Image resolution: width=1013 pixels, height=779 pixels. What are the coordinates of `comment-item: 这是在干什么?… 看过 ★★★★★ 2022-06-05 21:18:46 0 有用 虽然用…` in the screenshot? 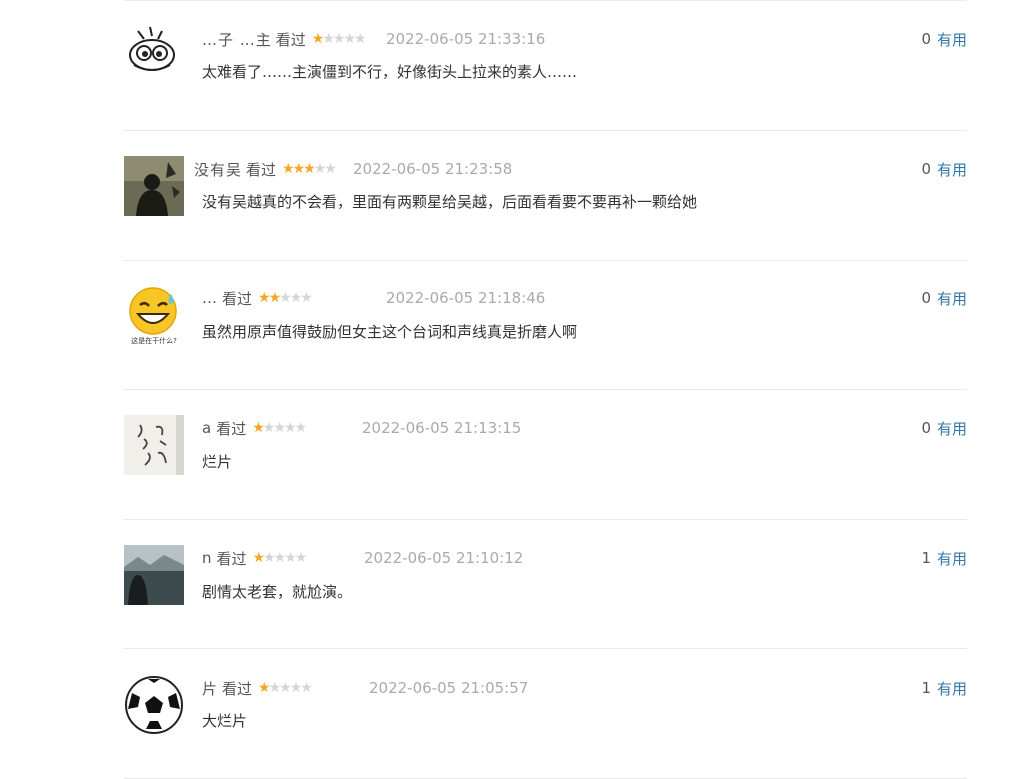 It's located at (545, 324).